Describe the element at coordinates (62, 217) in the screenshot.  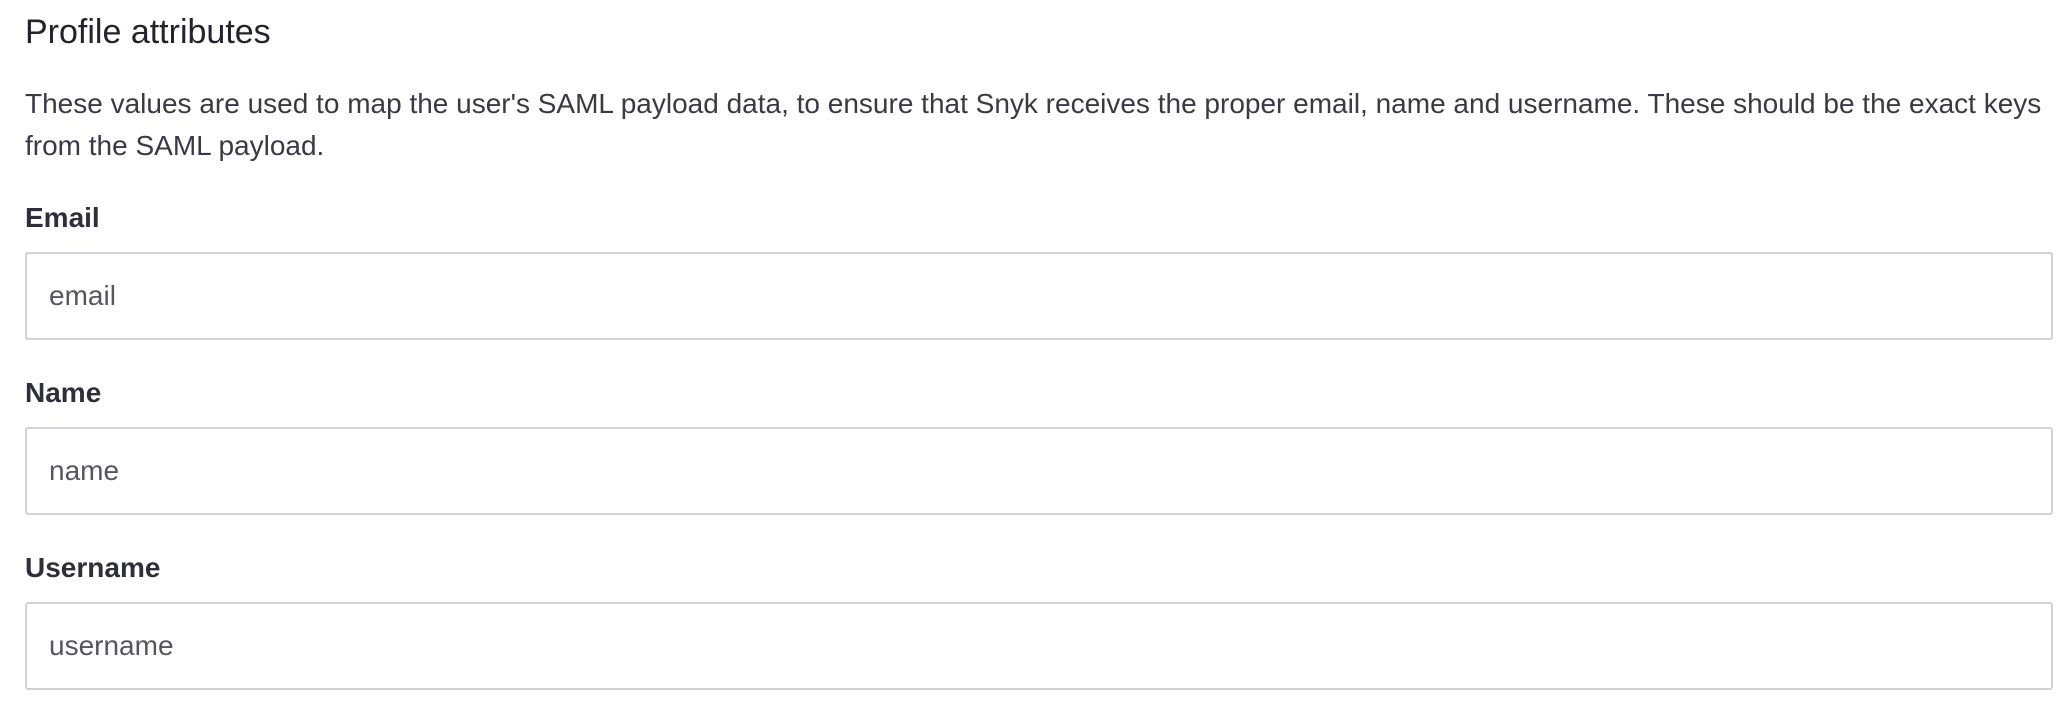
I see `email-label: Email` at that location.